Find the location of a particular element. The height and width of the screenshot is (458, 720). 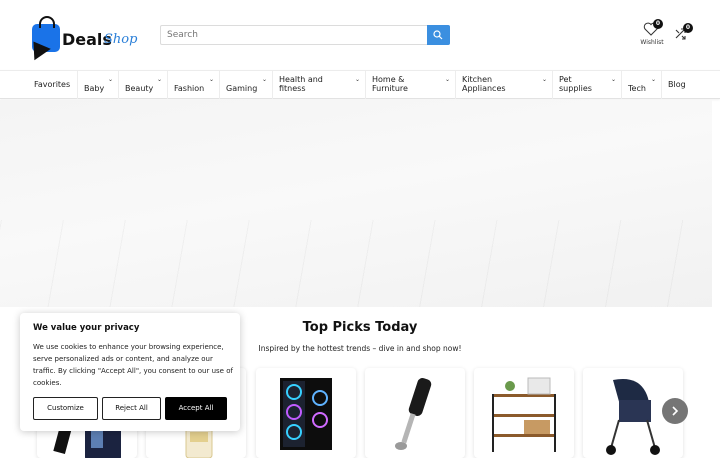

shoe-rack-product-image is located at coordinates (524, 414).